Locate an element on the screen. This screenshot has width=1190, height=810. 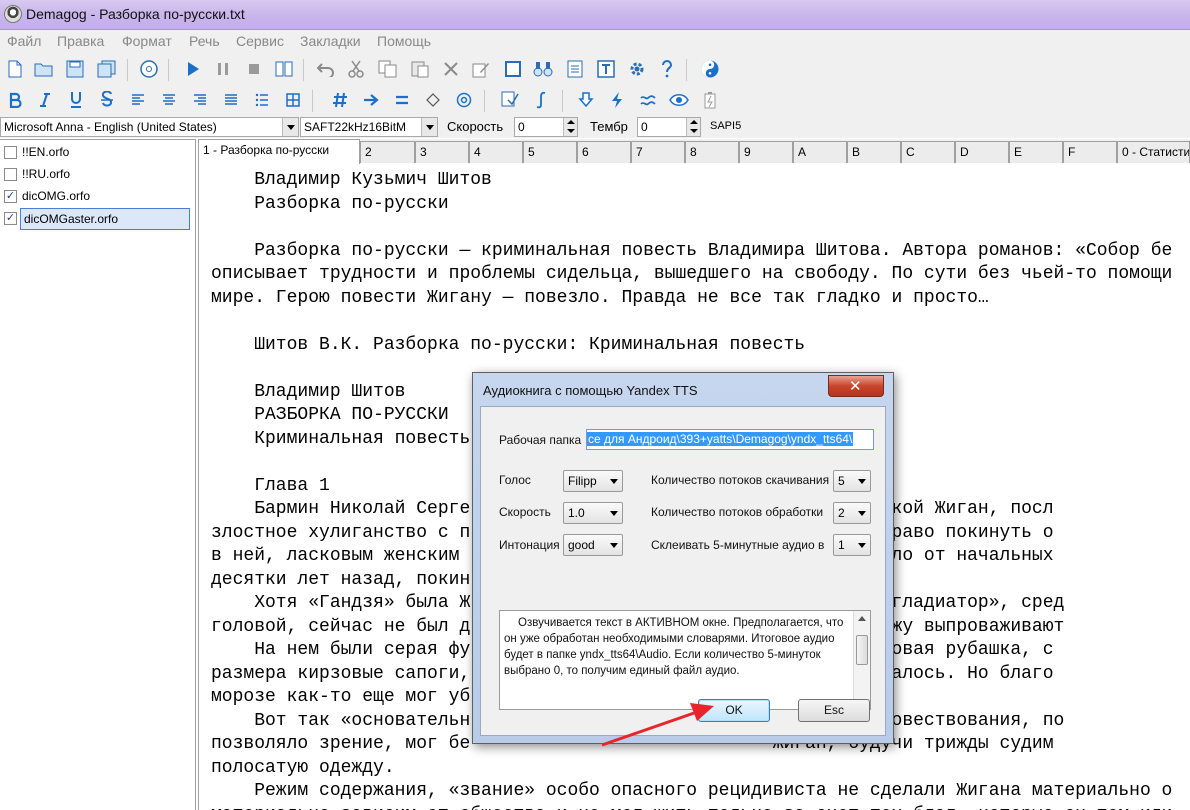
scroll-thumb is located at coordinates (862, 650).